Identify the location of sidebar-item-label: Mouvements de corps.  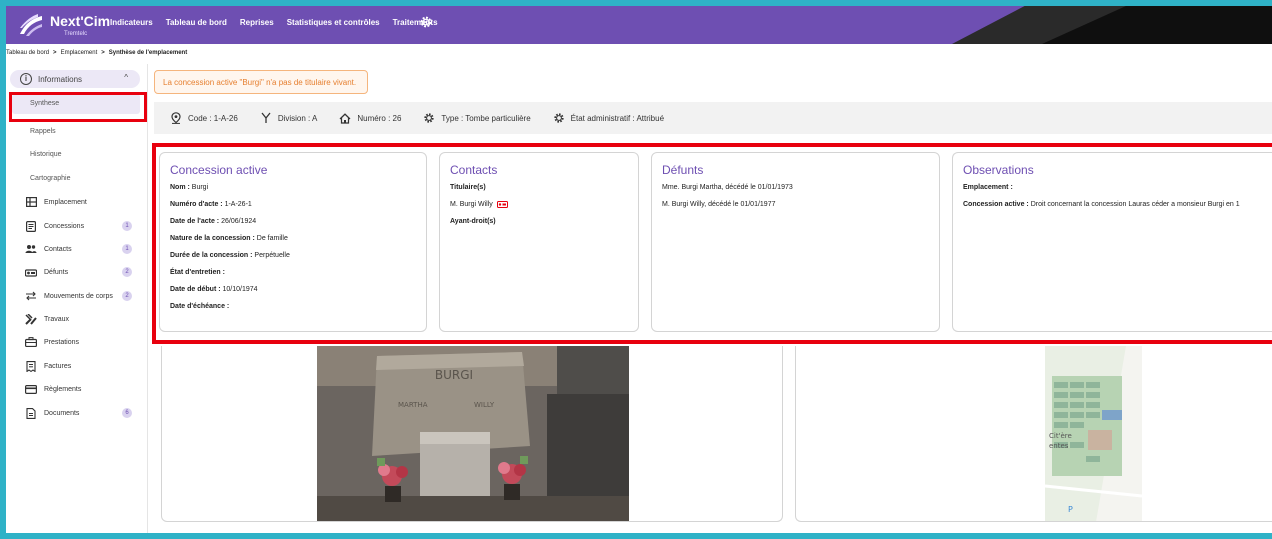
(78, 296).